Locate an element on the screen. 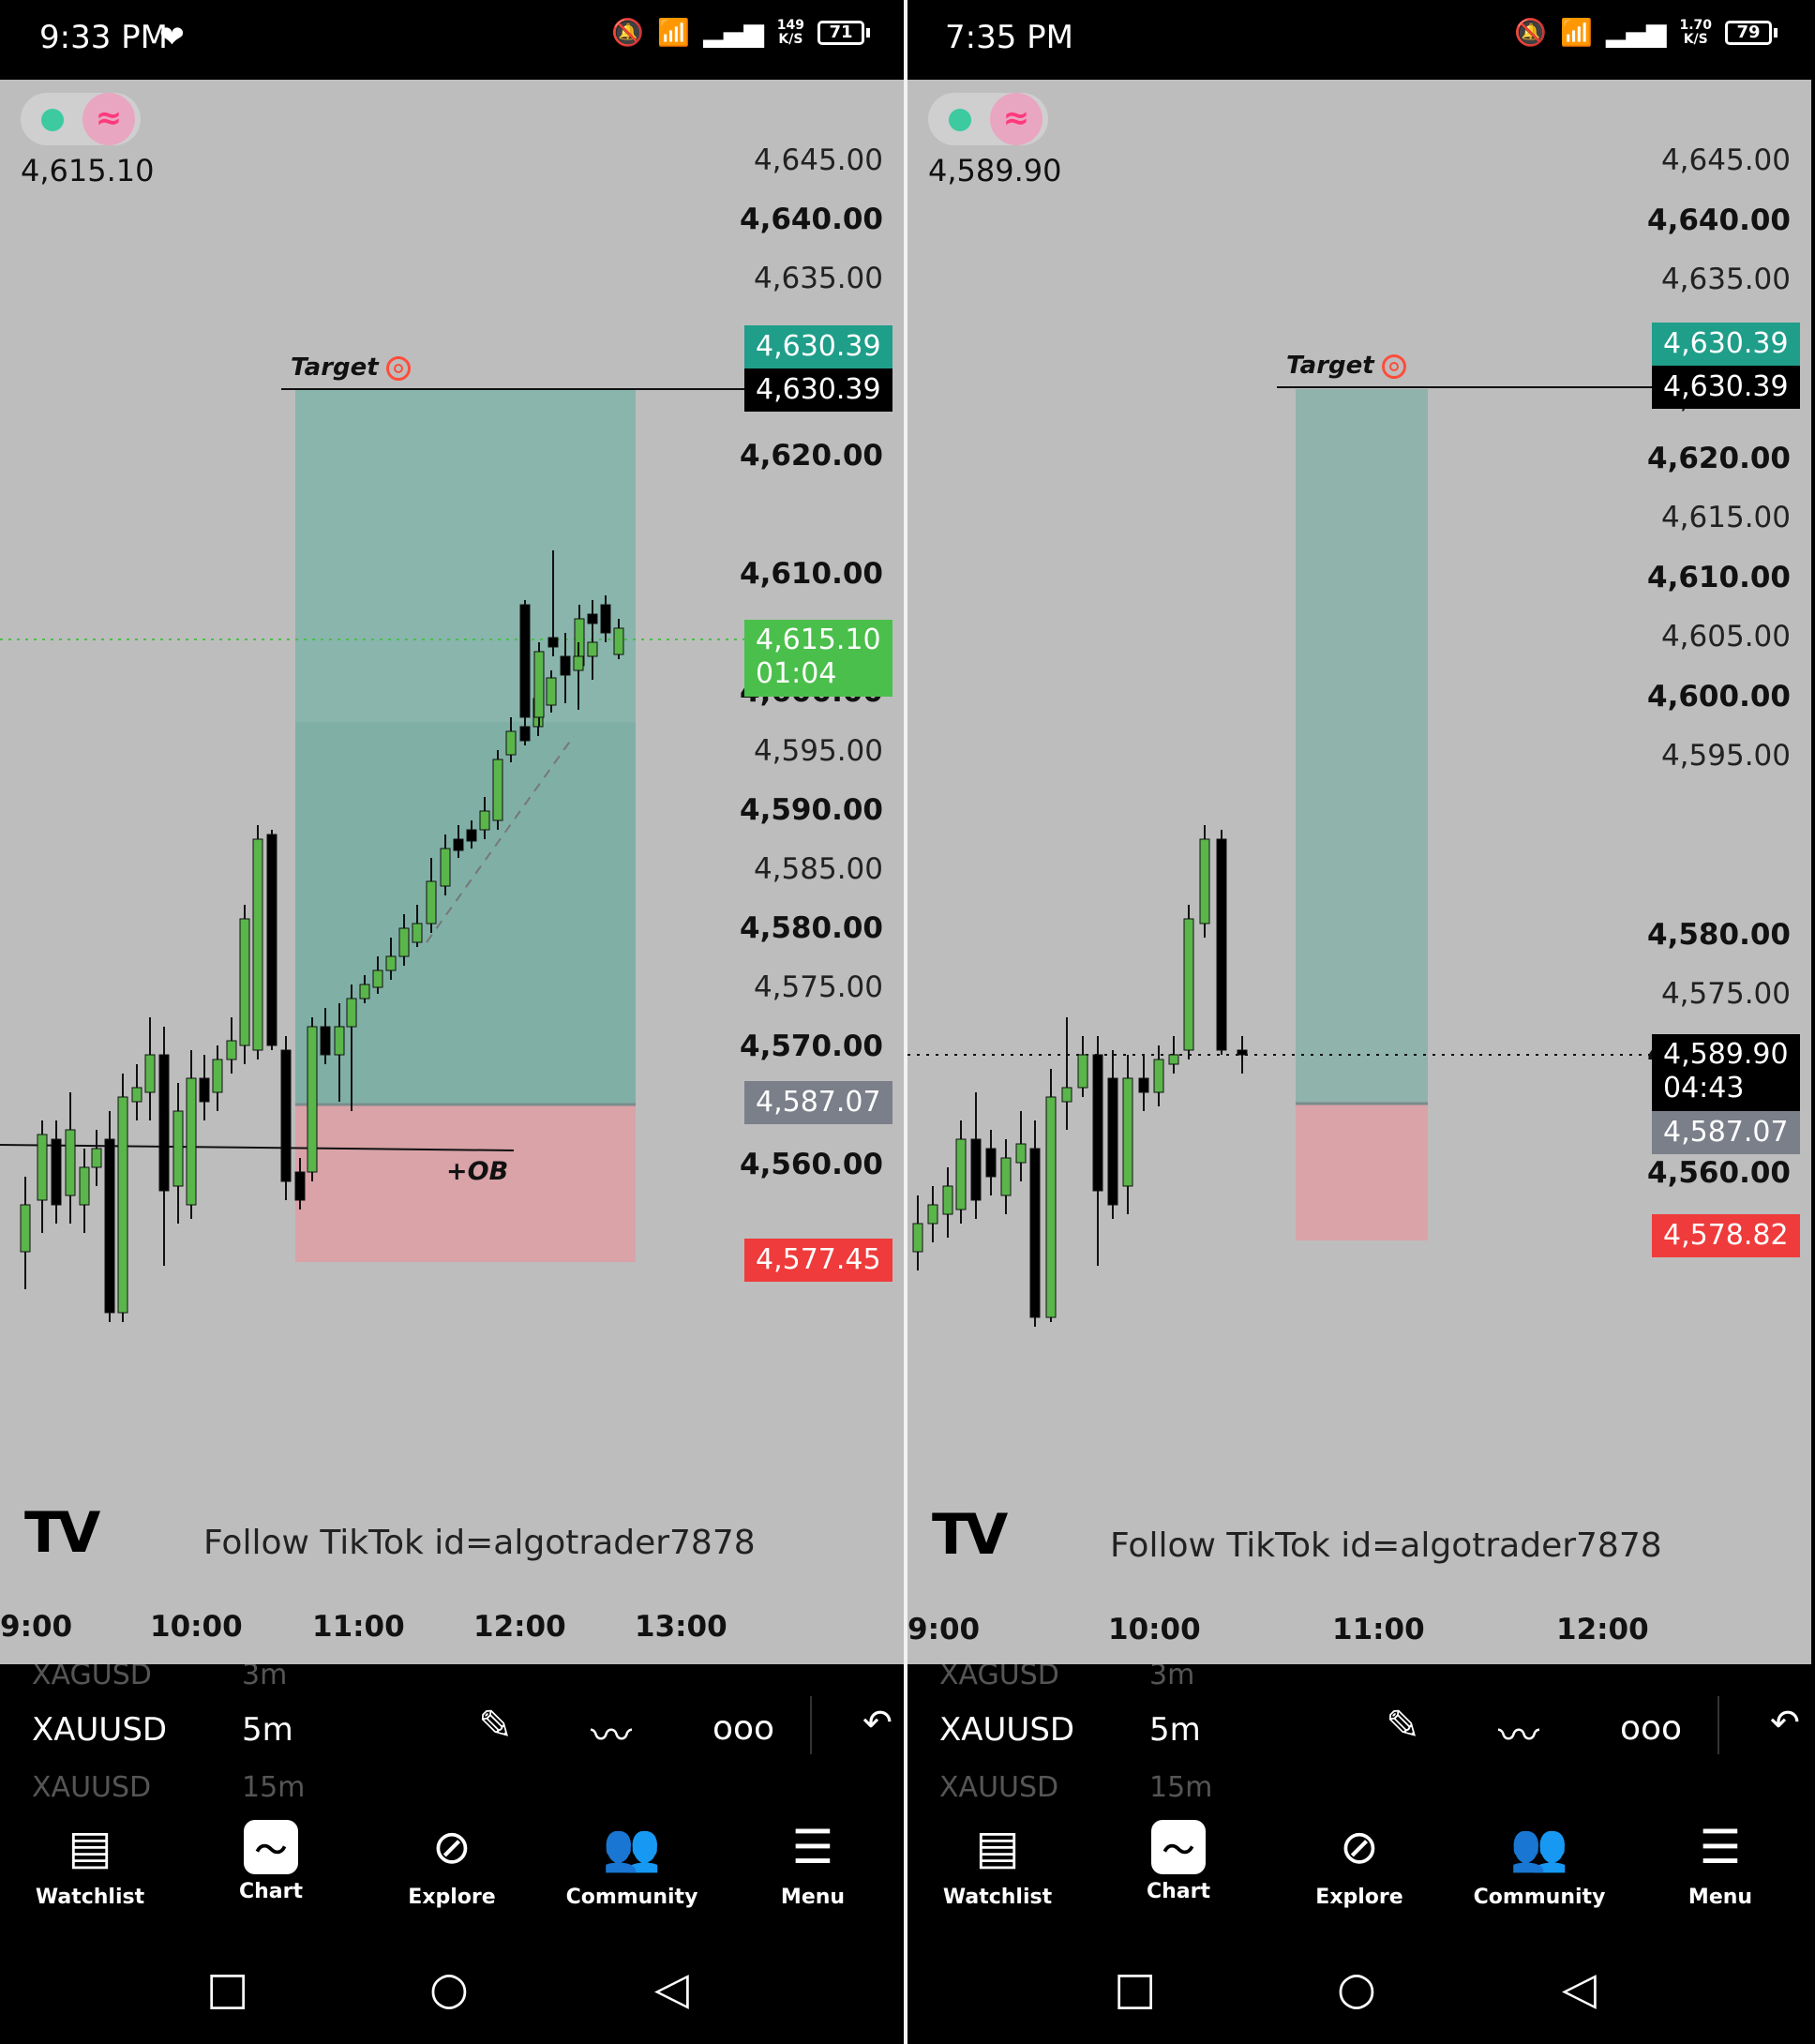 The image size is (1815, 2044). time-label: 13:00 is located at coordinates (681, 1627).